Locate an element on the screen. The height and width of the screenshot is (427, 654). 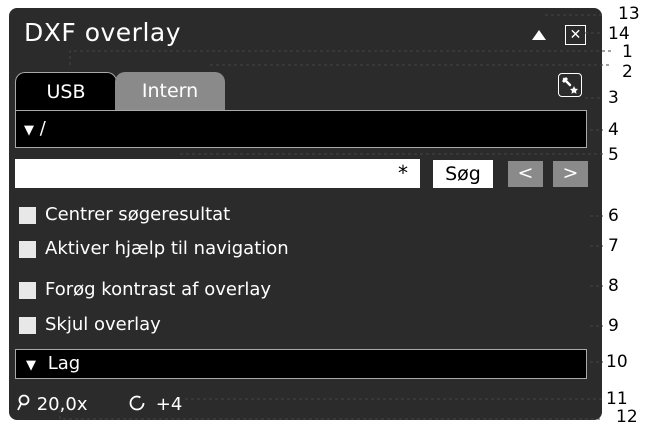
callout-12: 12 is located at coordinates (627, 417).